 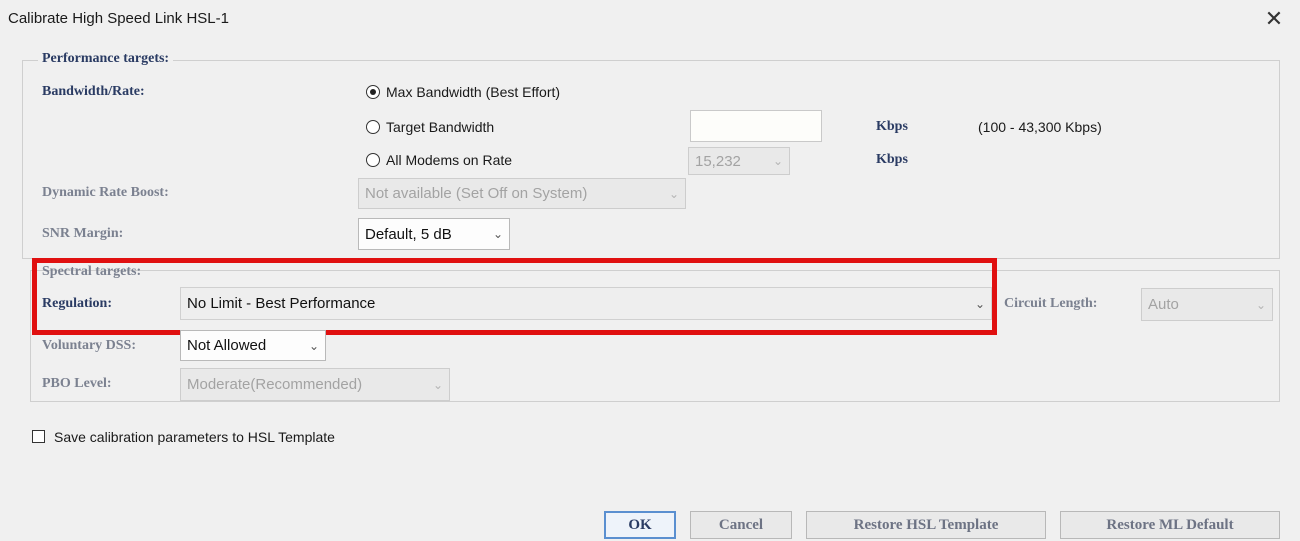 I want to click on ok-button: OK, so click(x=640, y=525).